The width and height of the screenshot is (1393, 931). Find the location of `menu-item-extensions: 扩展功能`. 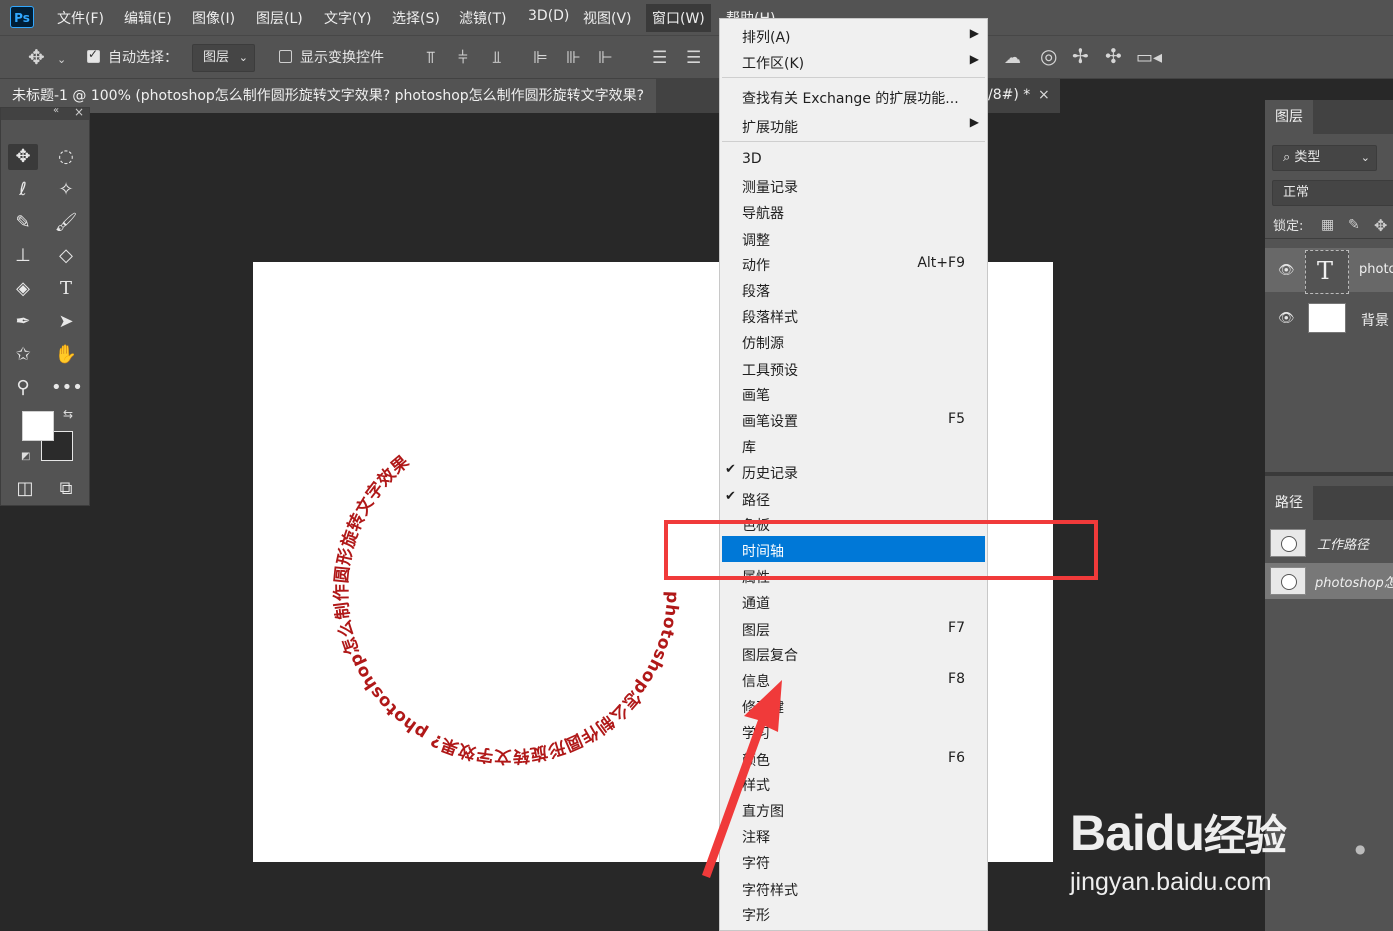

menu-item-extensions: 扩展功能 is located at coordinates (770, 127).